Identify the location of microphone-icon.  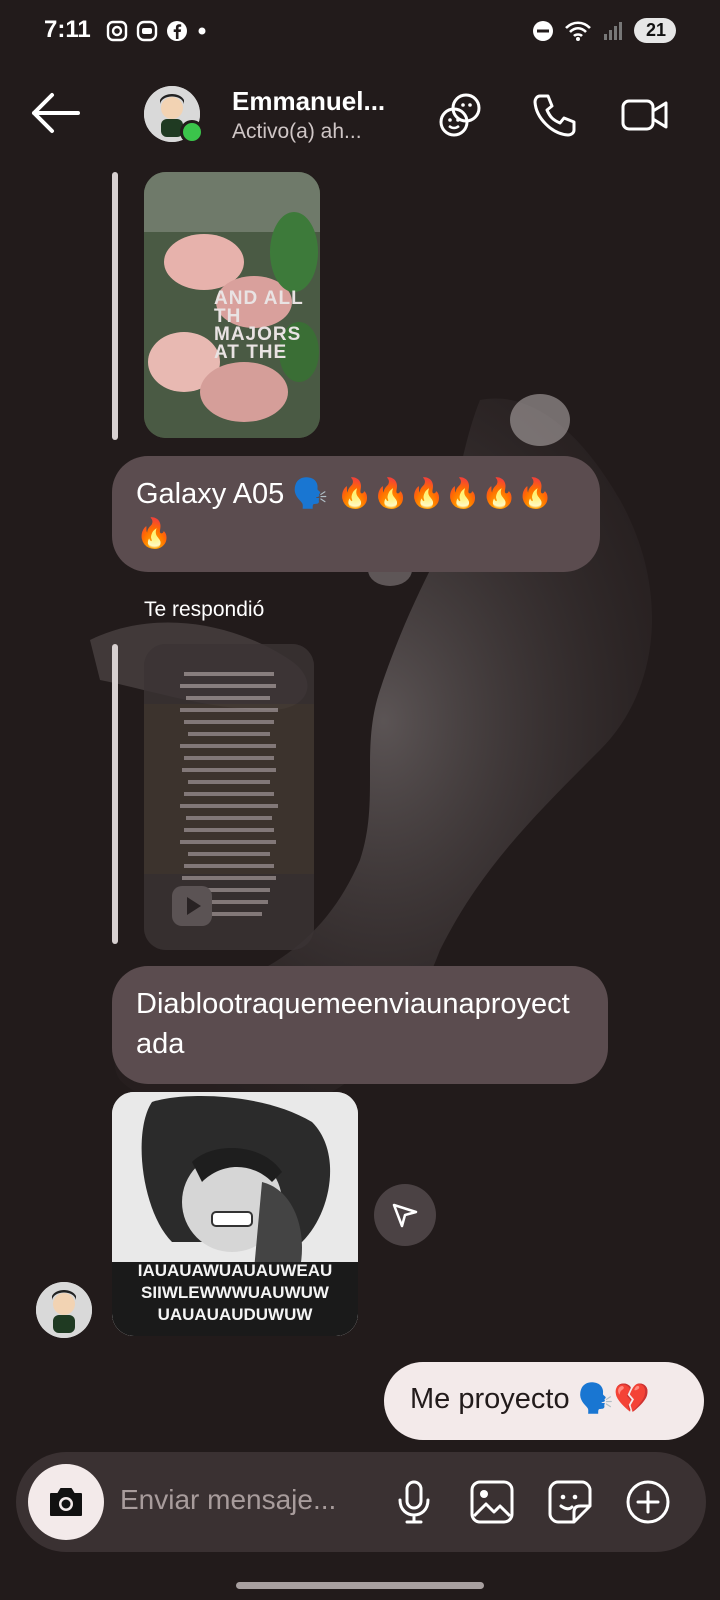
(414, 1502).